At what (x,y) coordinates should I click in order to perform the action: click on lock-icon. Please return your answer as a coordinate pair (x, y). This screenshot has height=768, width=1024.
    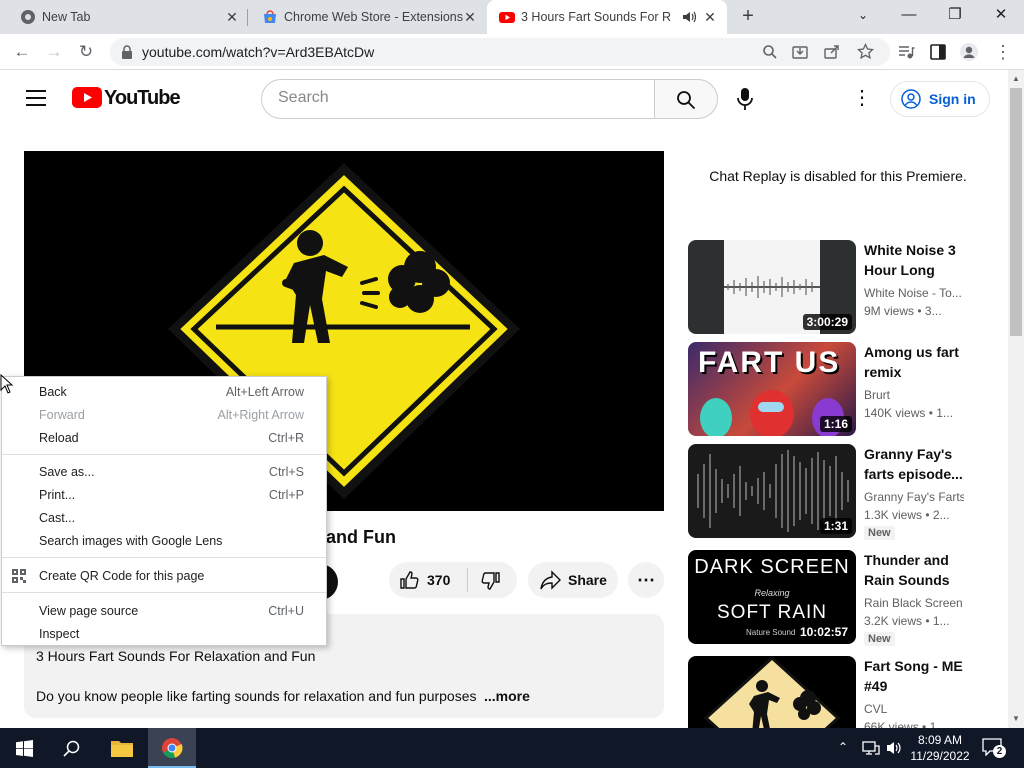
    Looking at the image, I should click on (127, 52).